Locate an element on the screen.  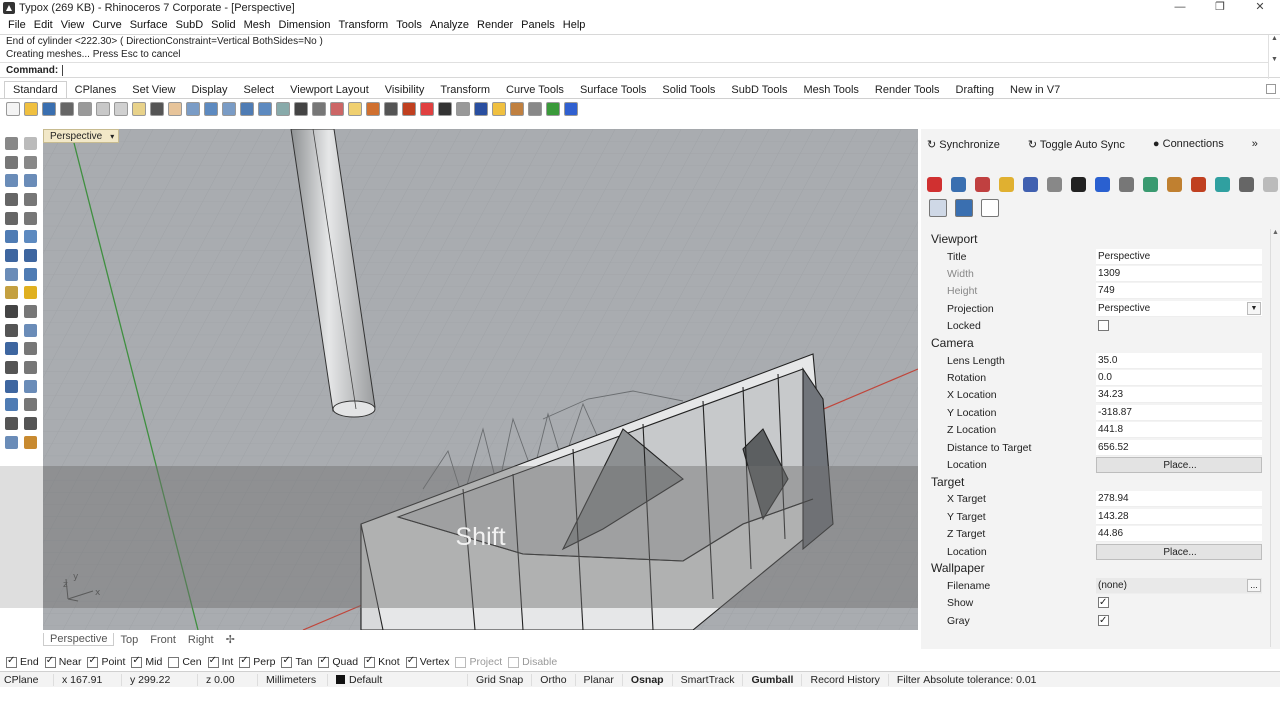
prop-z-location-field: 441.8 is located at coordinates (1179, 430).